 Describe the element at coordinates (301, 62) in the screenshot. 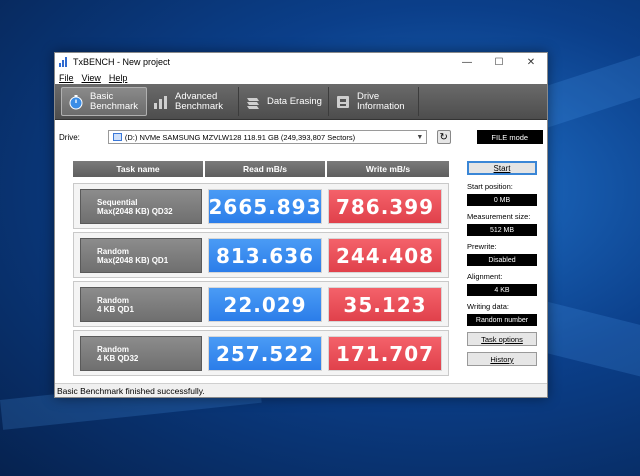

I see `title-bar: TxBENCH - New project — ☐ ✕` at that location.